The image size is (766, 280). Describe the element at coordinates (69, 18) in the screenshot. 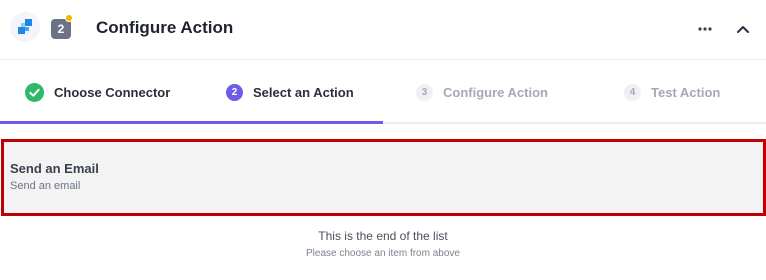

I see `notification-dot` at that location.